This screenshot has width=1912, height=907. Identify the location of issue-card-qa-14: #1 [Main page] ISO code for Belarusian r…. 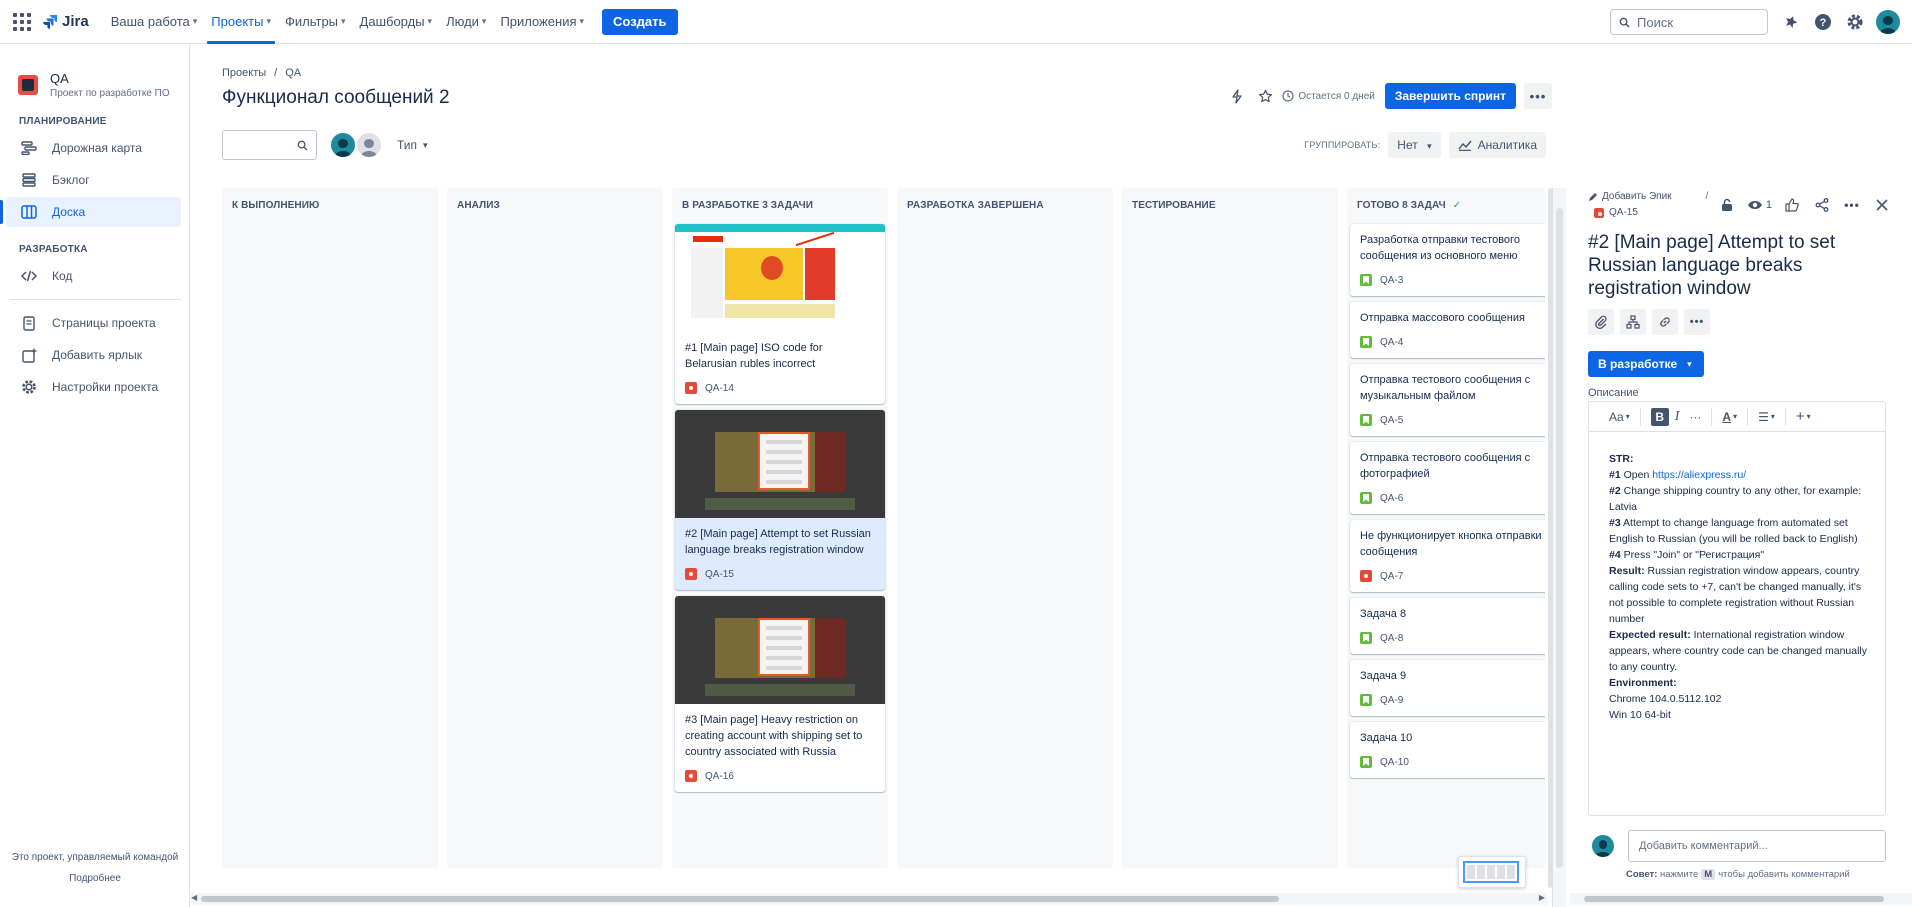
(780, 314).